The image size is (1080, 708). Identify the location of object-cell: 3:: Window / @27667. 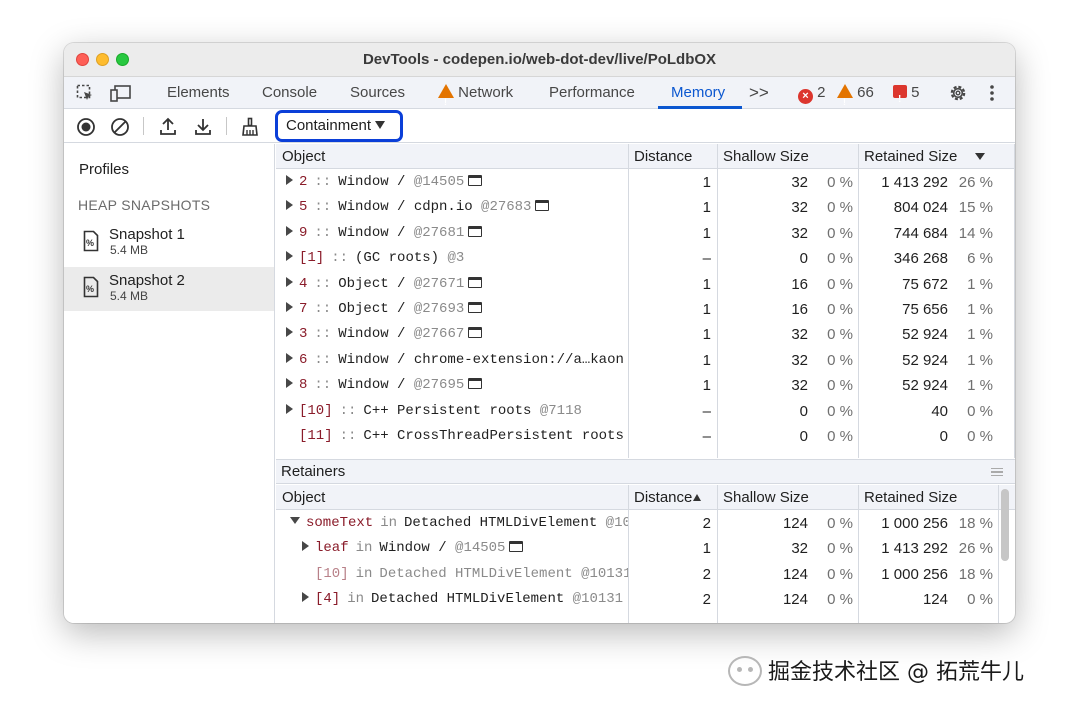
(461, 334).